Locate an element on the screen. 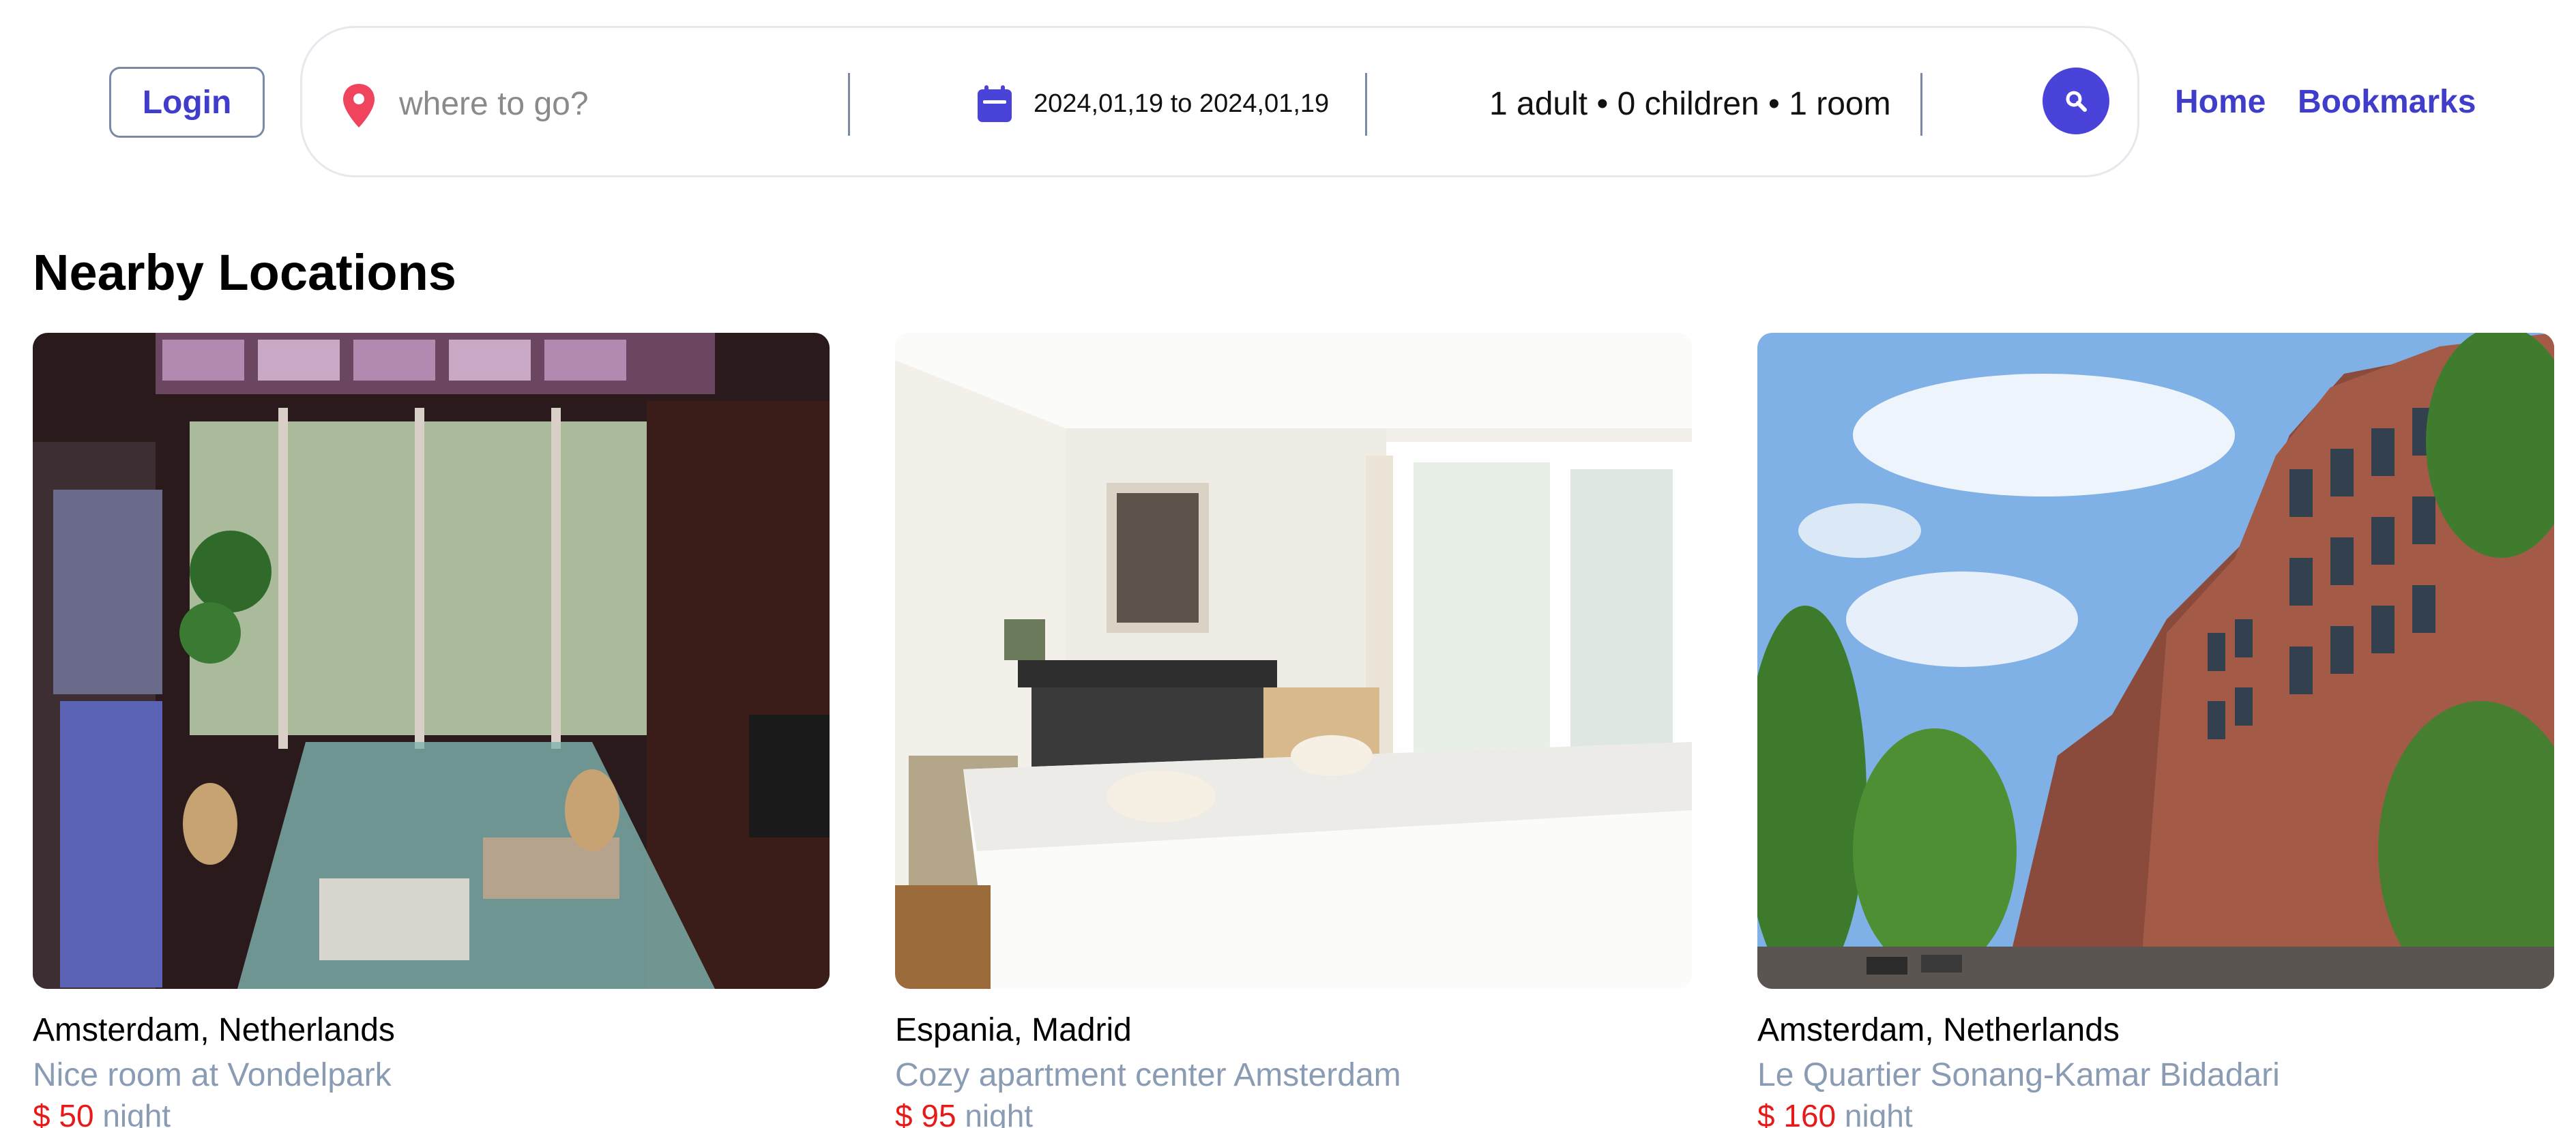 Image resolution: width=2576 pixels, height=1128 pixels. card-title: Nice room at Vondelpark is located at coordinates (431, 1075).